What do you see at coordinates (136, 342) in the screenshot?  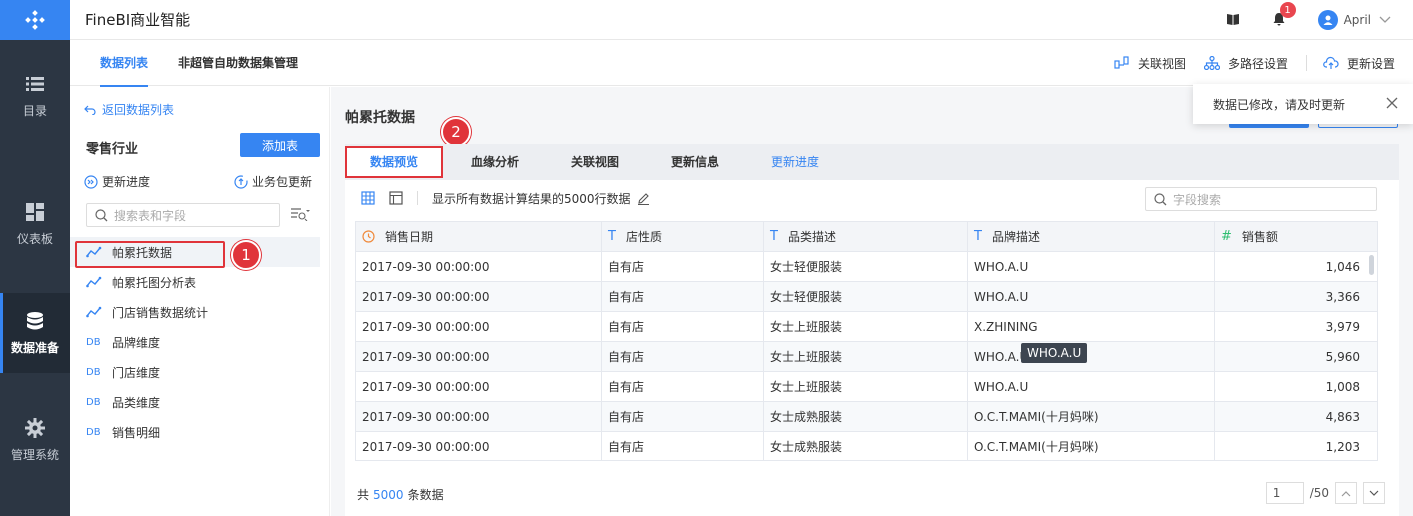 I see `table-item-label: 品牌维度` at bounding box center [136, 342].